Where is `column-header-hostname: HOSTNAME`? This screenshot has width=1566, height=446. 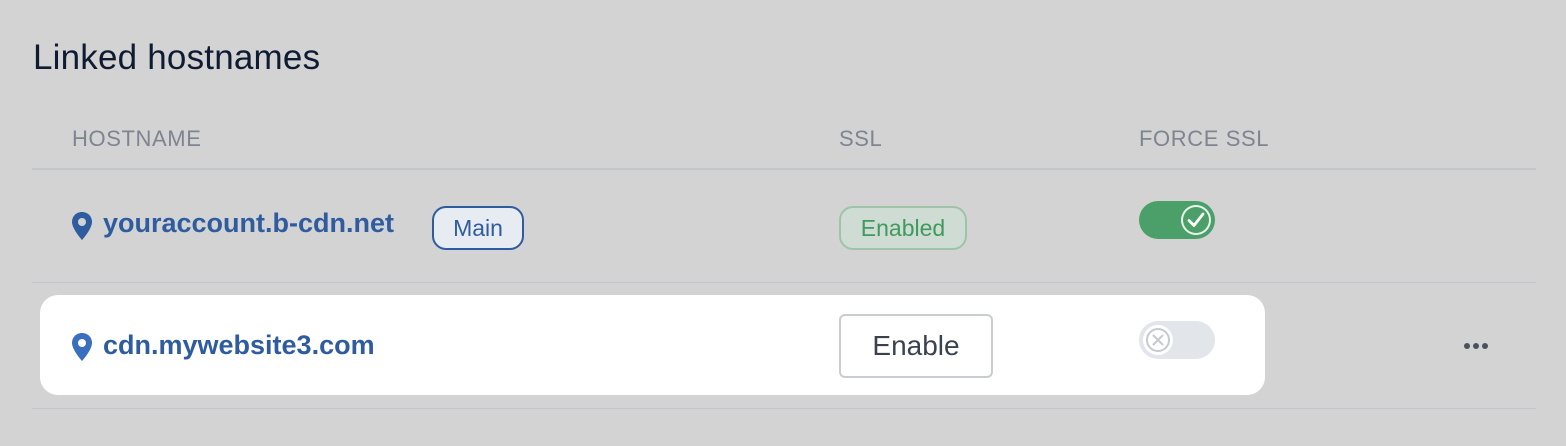 column-header-hostname: HOSTNAME is located at coordinates (137, 138).